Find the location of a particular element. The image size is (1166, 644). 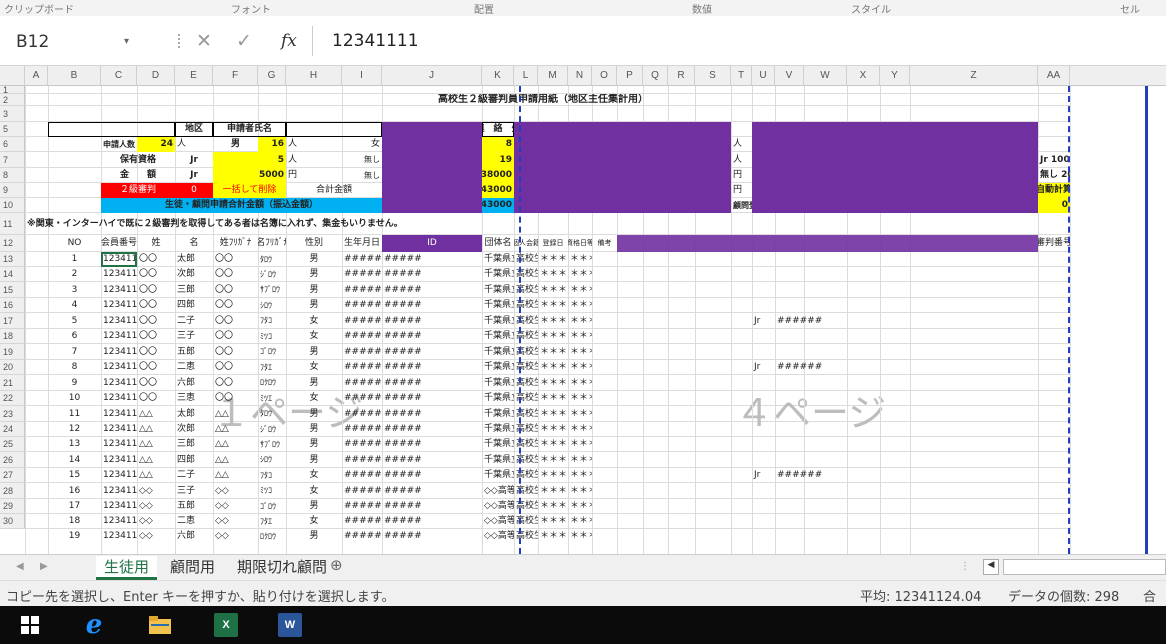

given-name: 六郎 is located at coordinates (194, 383).